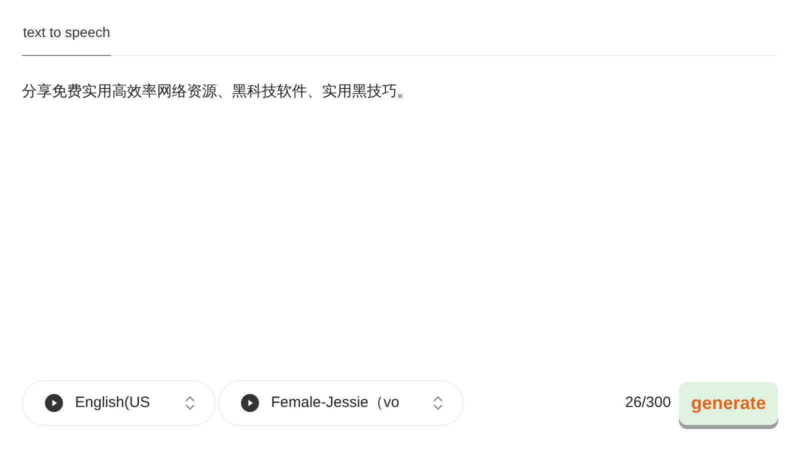 The height and width of the screenshot is (450, 800). What do you see at coordinates (341, 403) in the screenshot?
I see `voice-select: Female-Jessie（vo` at bounding box center [341, 403].